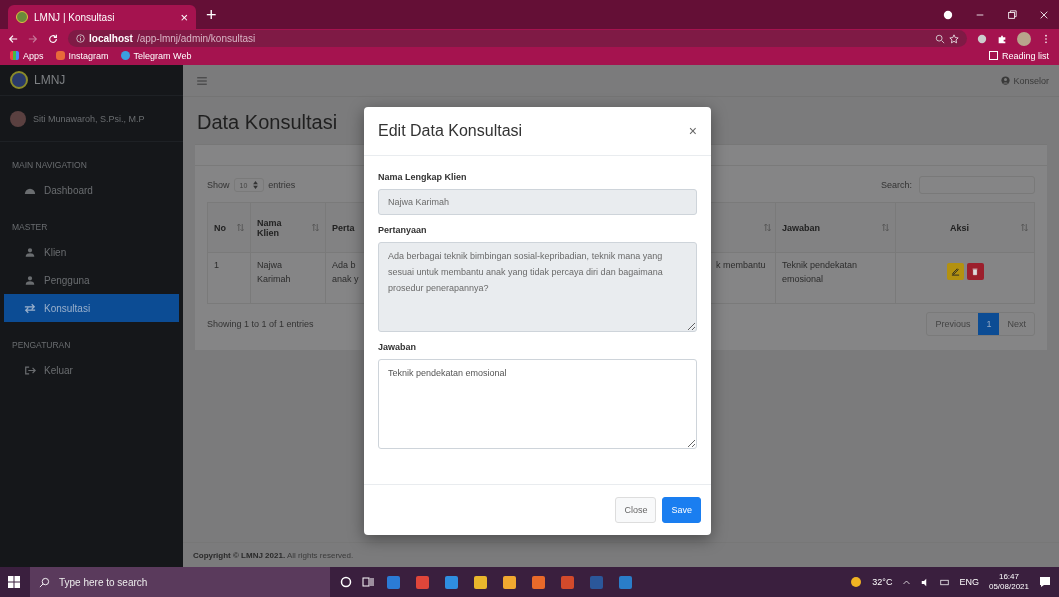  What do you see at coordinates (969, 582) in the screenshot?
I see `language-indicator: ENG` at bounding box center [969, 582].